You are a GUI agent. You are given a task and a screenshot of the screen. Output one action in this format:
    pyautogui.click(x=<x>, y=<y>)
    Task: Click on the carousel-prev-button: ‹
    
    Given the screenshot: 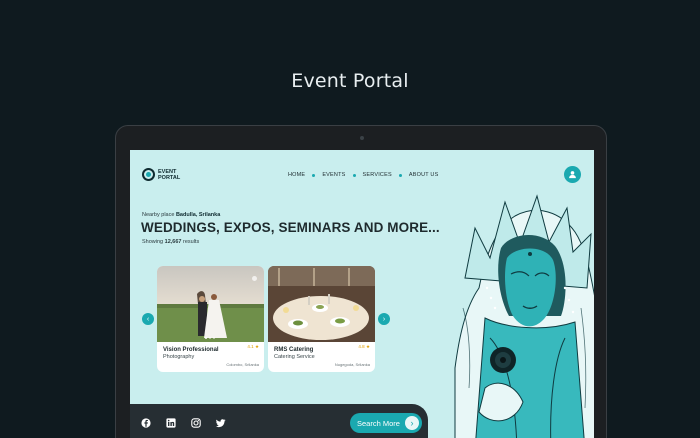 What is the action you would take?
    pyautogui.click(x=148, y=319)
    